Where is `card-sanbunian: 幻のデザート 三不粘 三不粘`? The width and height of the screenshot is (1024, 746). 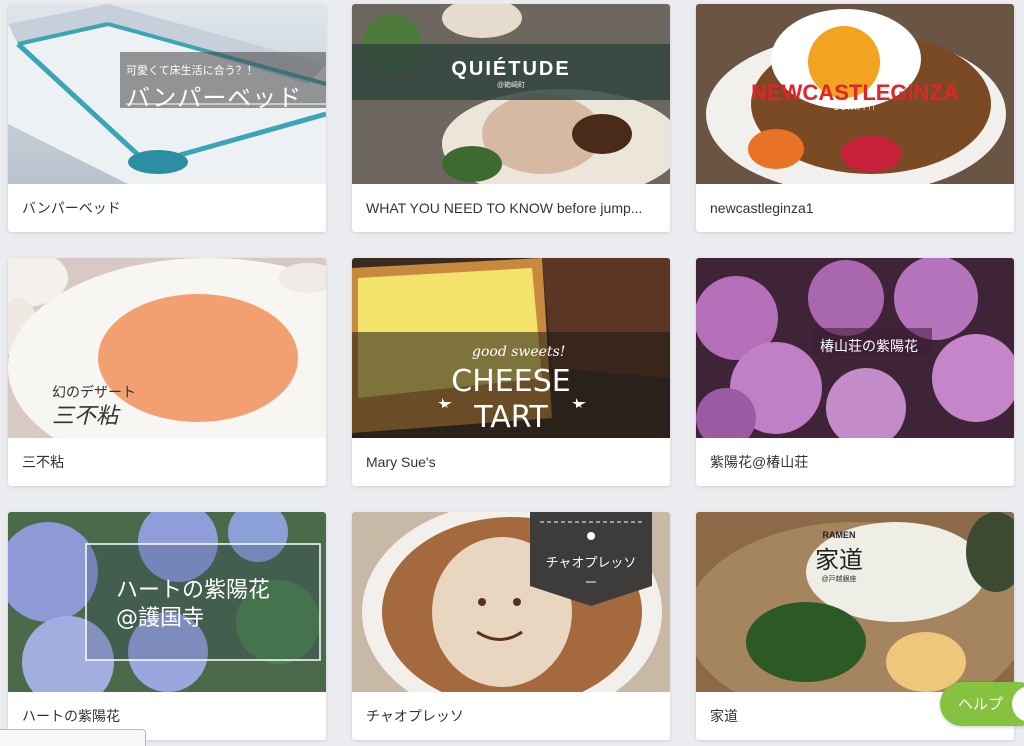 card-sanbunian: 幻のデザート 三不粘 三不粘 is located at coordinates (167, 372).